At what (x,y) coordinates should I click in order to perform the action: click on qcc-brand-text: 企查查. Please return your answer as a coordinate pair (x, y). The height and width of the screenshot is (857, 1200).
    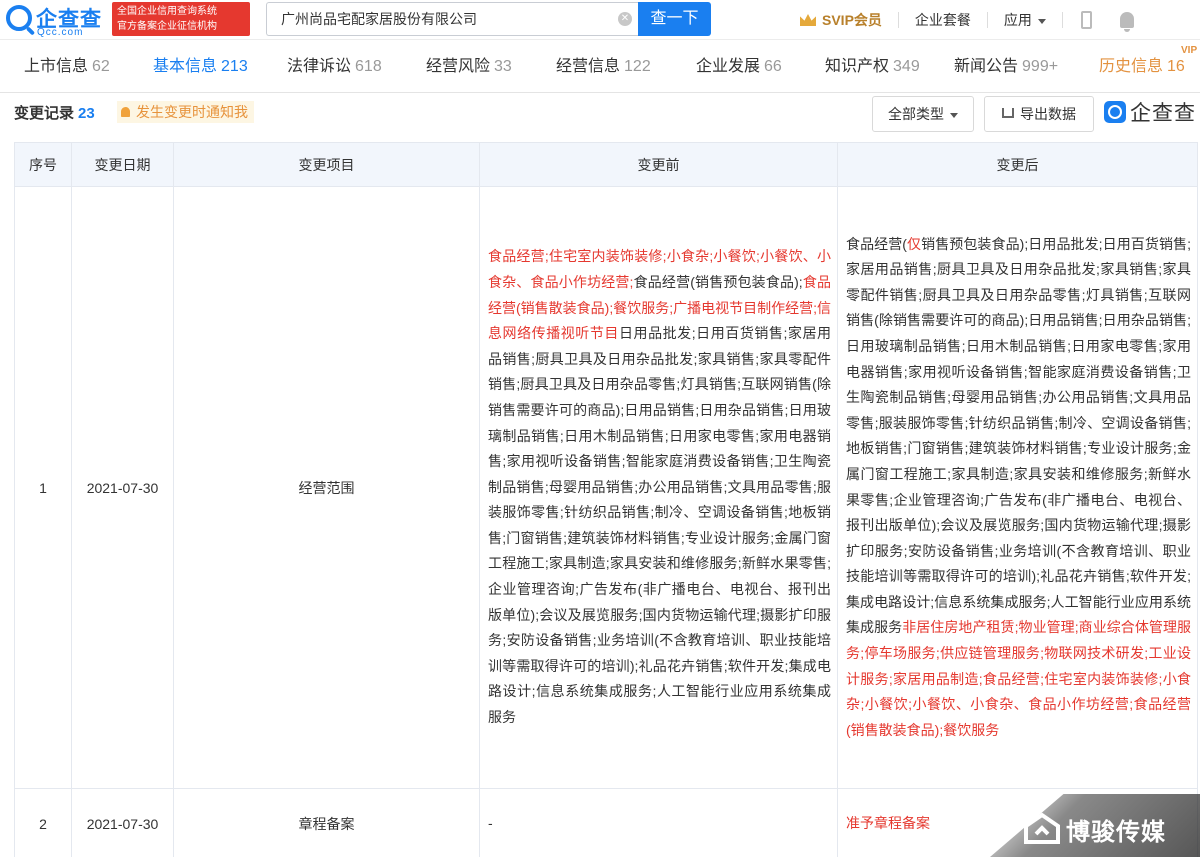
    Looking at the image, I should click on (1163, 113).